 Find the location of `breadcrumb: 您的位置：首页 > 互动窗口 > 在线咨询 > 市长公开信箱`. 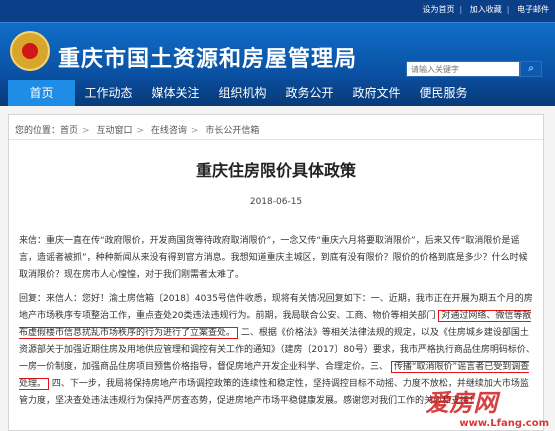

breadcrumb: 您的位置：首页 > 互动窗口 > 在线咨询 > 市长公开信箱 is located at coordinates (137, 131).